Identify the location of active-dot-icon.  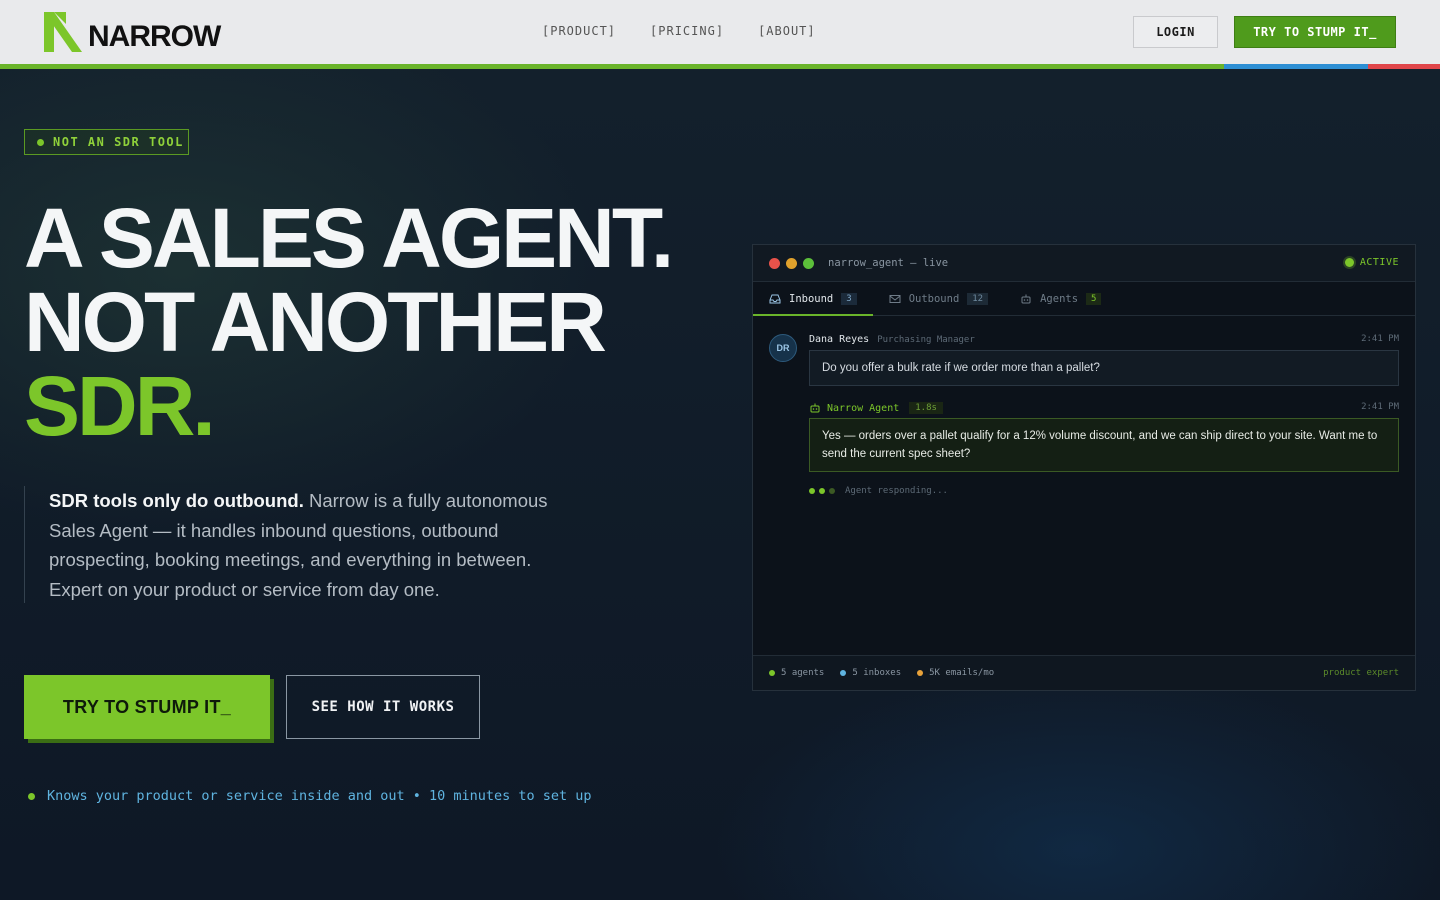
(1349, 262).